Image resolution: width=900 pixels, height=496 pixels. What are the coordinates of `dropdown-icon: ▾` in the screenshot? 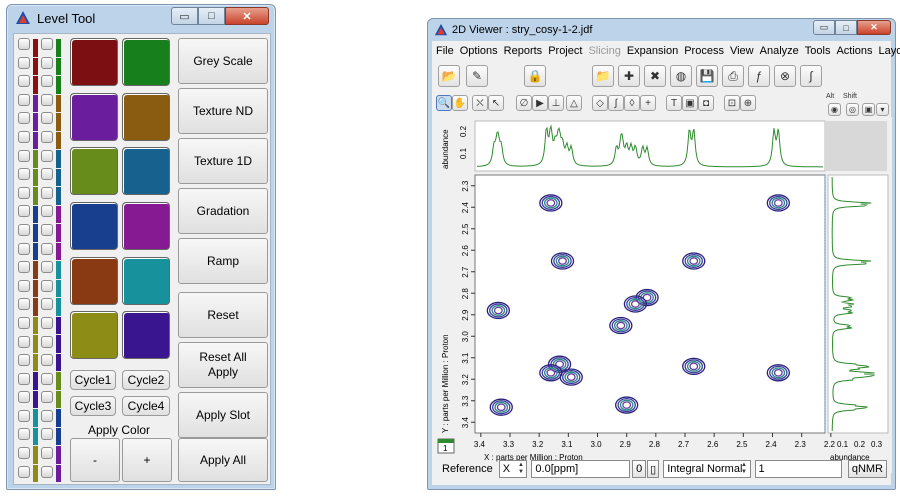 It's located at (882, 109).